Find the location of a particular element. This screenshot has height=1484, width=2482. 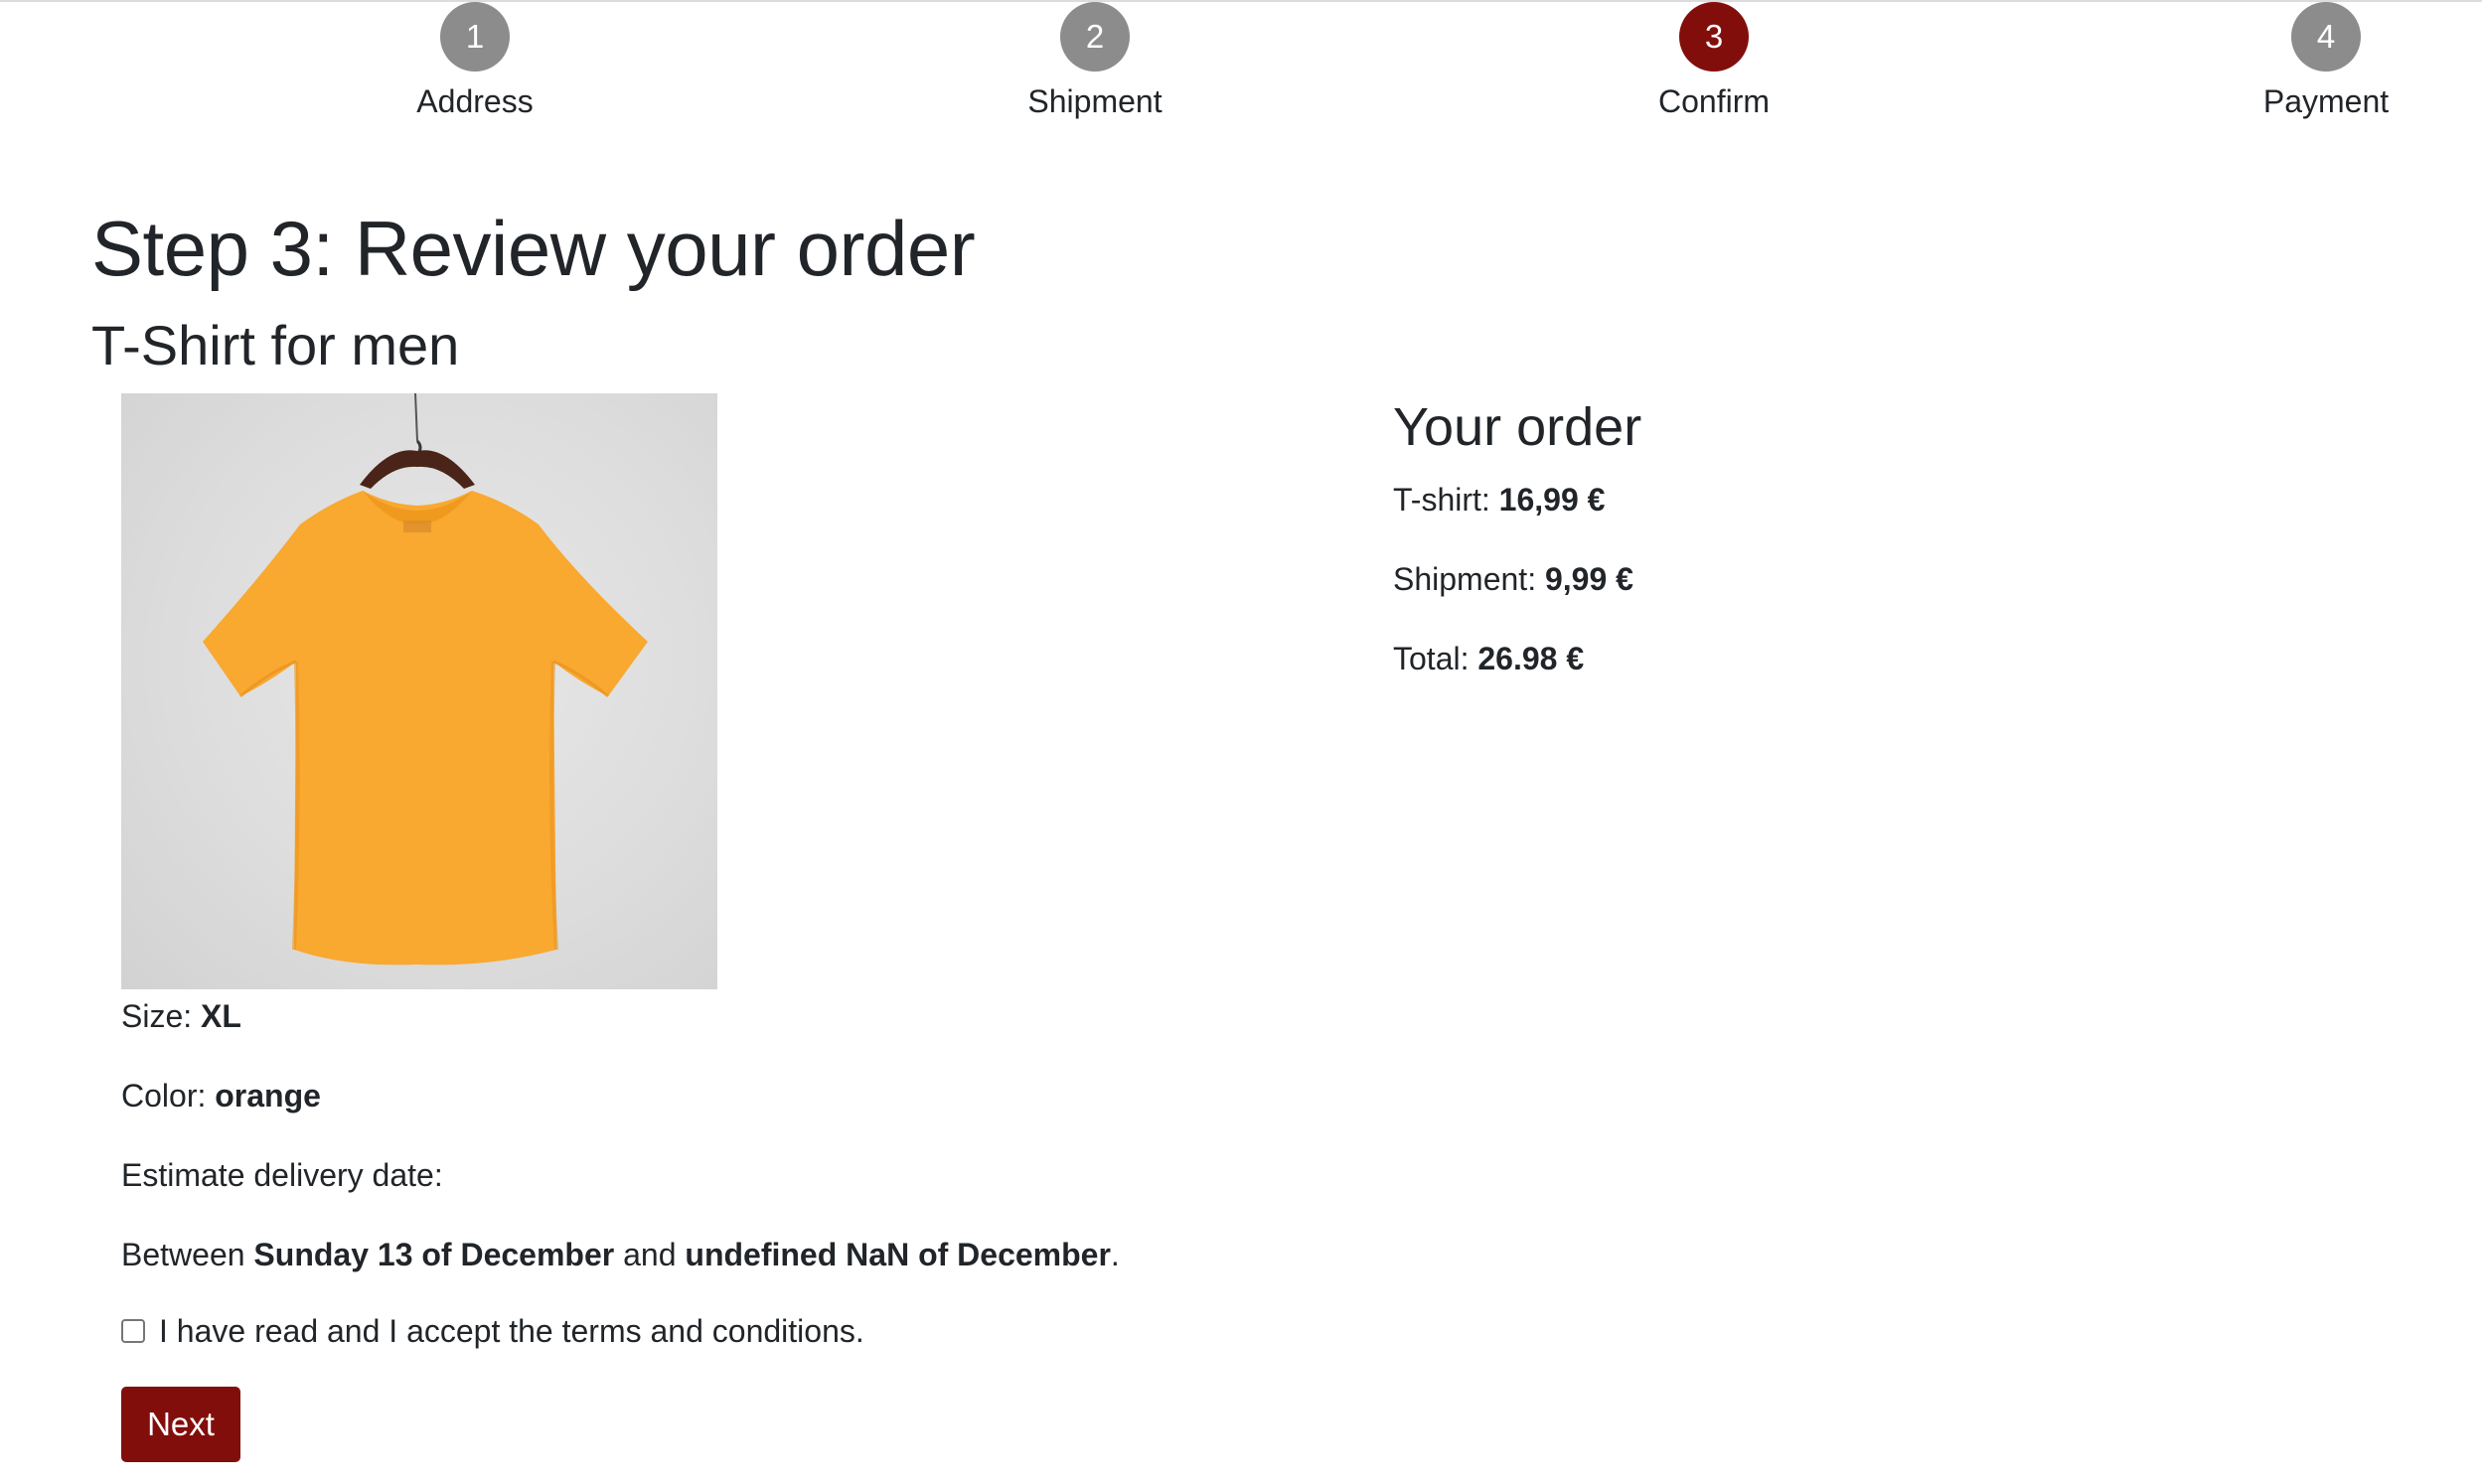

step-label: Address is located at coordinates (475, 101).